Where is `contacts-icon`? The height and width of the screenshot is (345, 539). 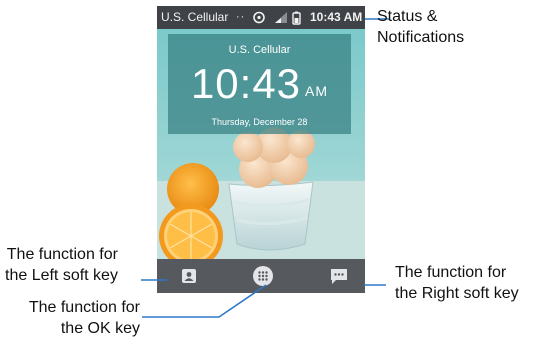
contacts-icon is located at coordinates (189, 276).